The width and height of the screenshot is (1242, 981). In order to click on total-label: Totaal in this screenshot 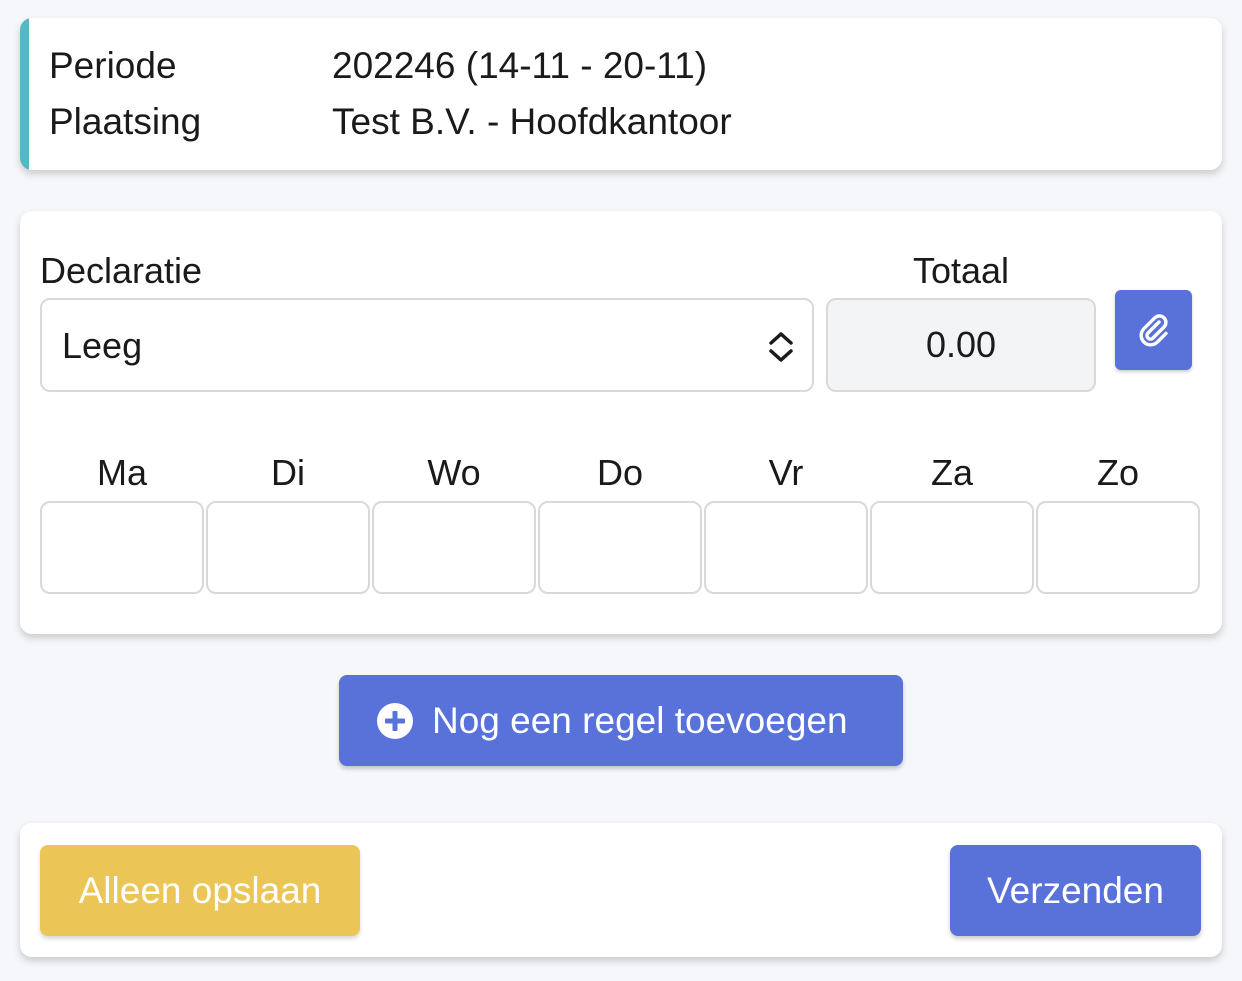, I will do `click(961, 270)`.